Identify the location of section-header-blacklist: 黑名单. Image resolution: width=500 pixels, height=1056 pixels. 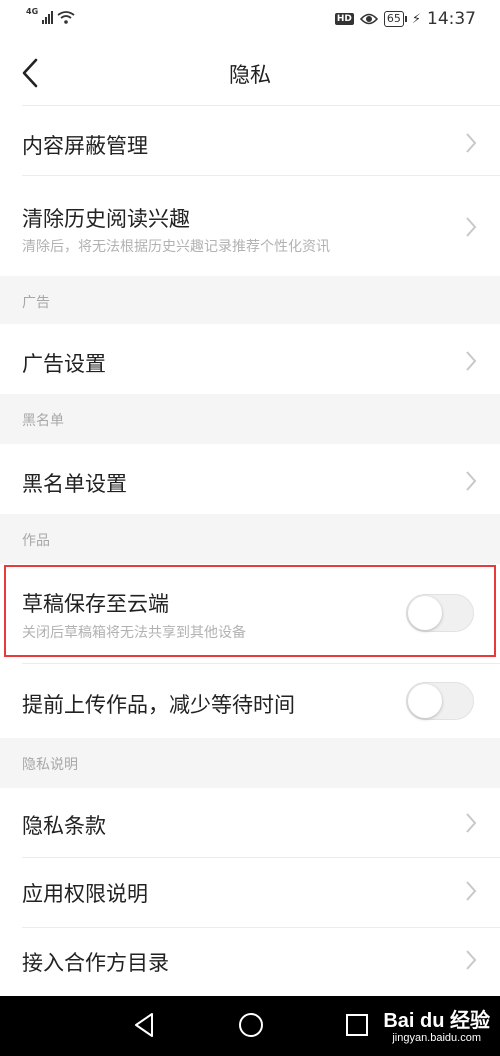
(250, 419).